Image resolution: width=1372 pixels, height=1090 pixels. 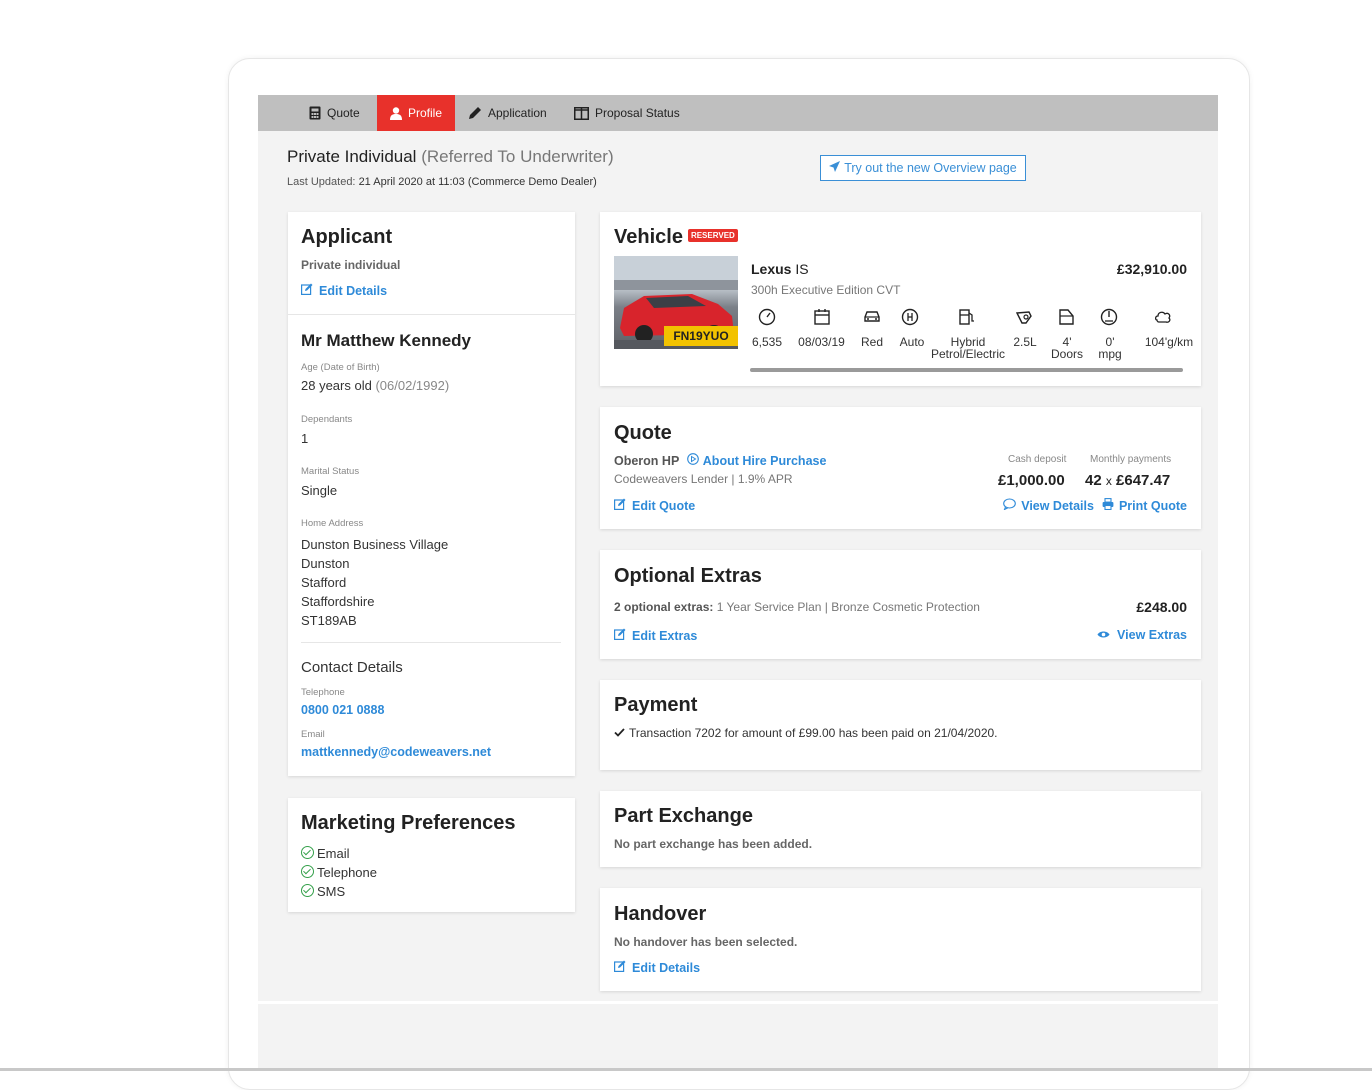 I want to click on extras-total: £248.00, so click(x=1161, y=607).